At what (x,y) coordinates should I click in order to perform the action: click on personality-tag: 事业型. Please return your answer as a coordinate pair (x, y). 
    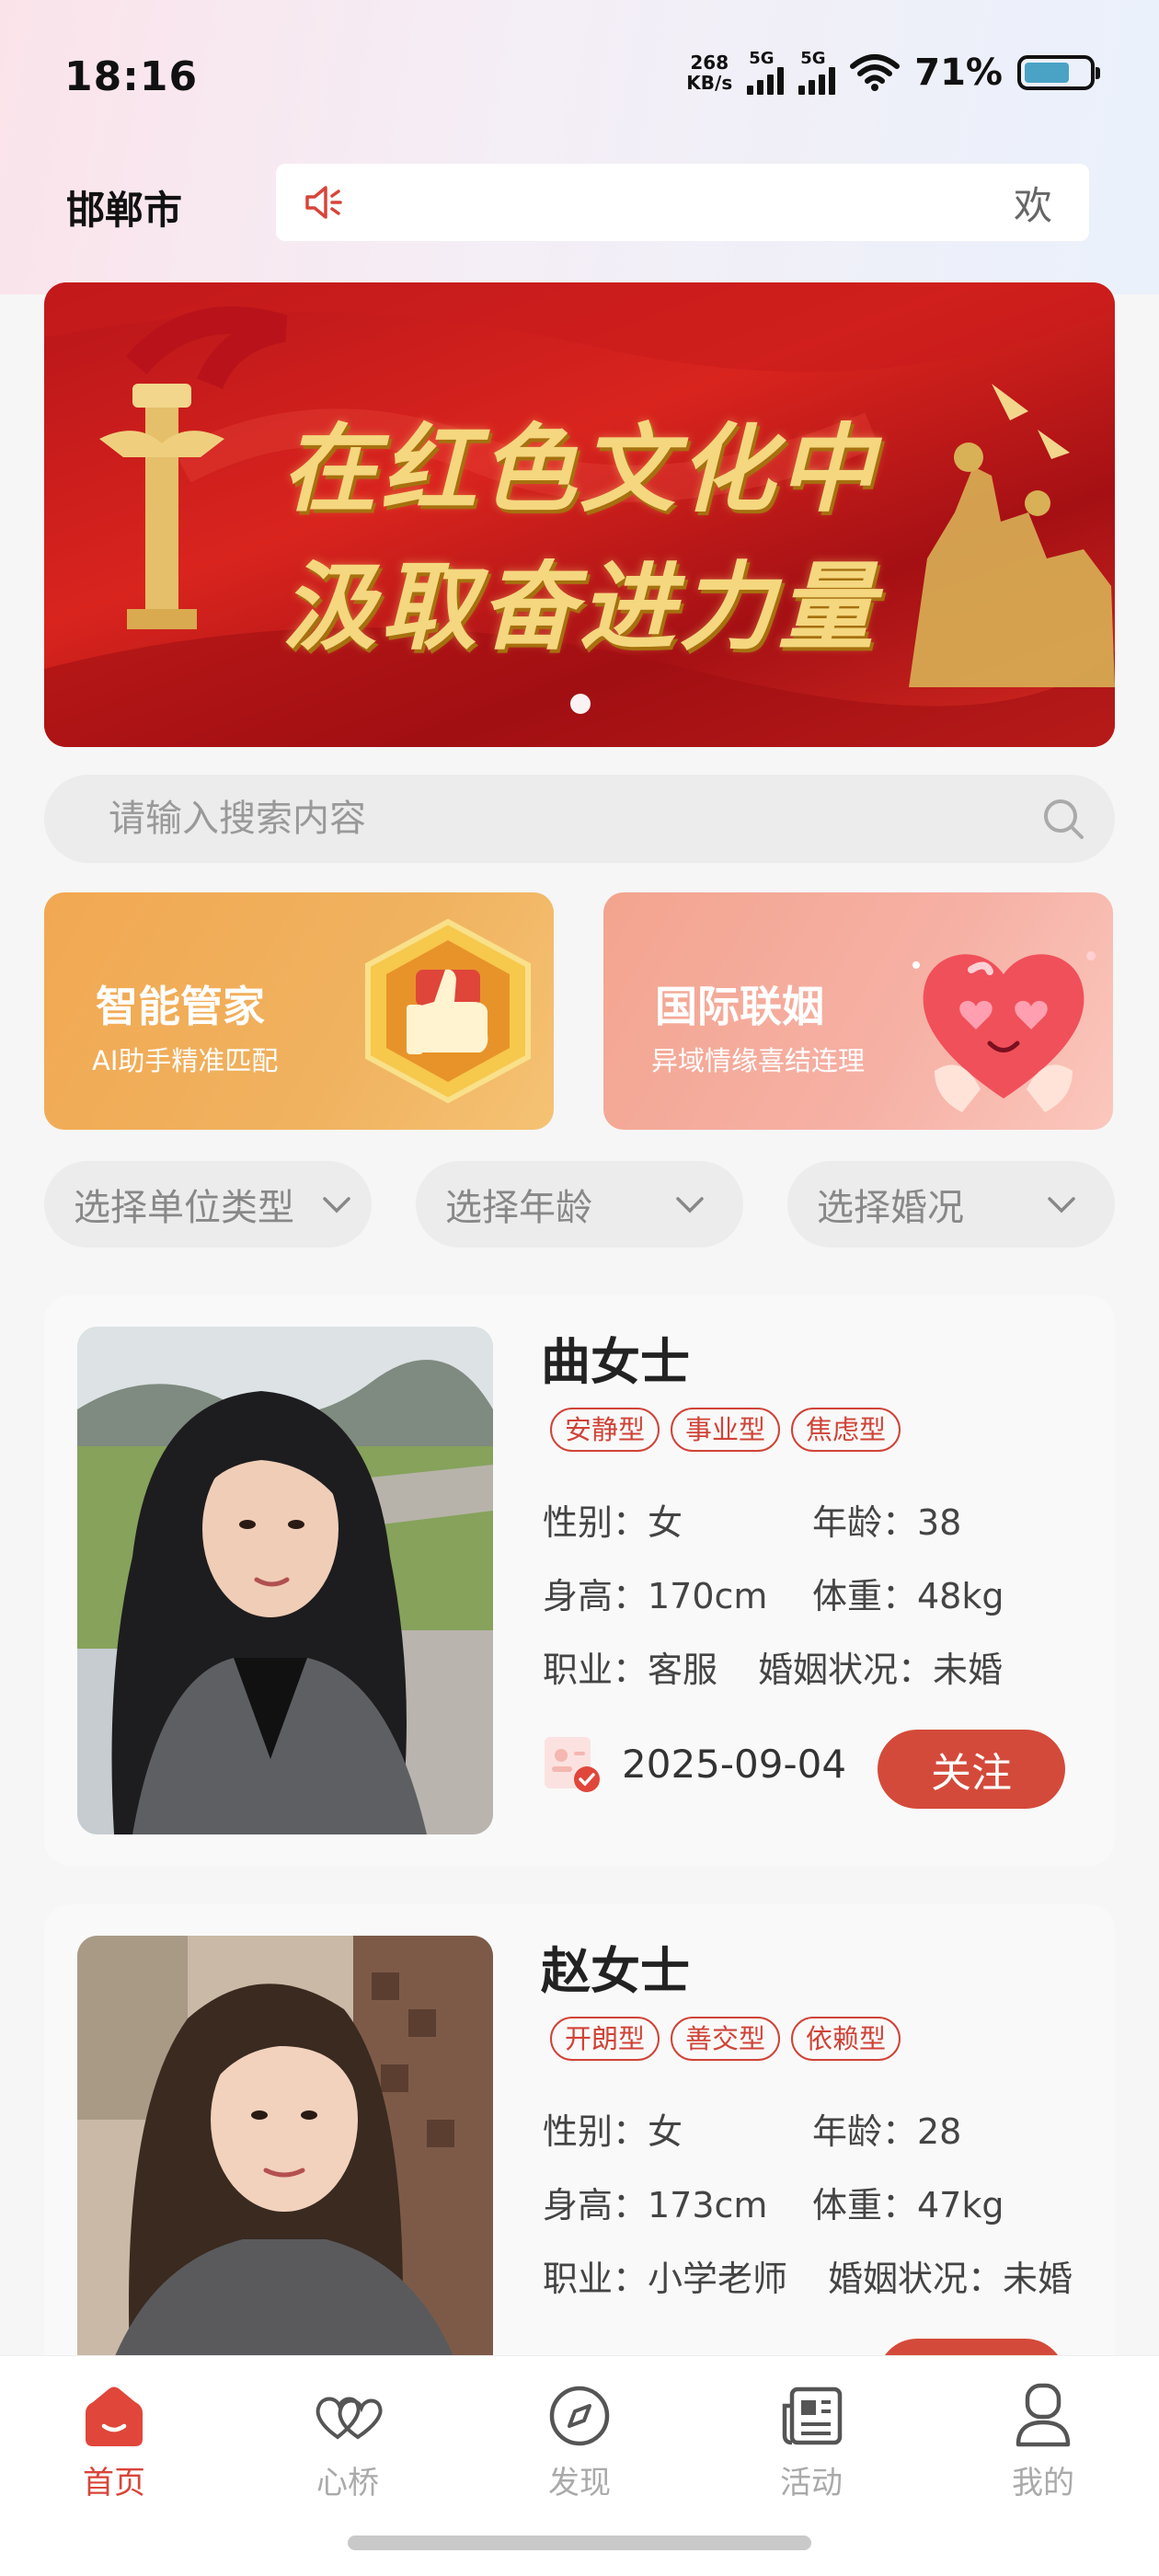
    Looking at the image, I should click on (726, 1430).